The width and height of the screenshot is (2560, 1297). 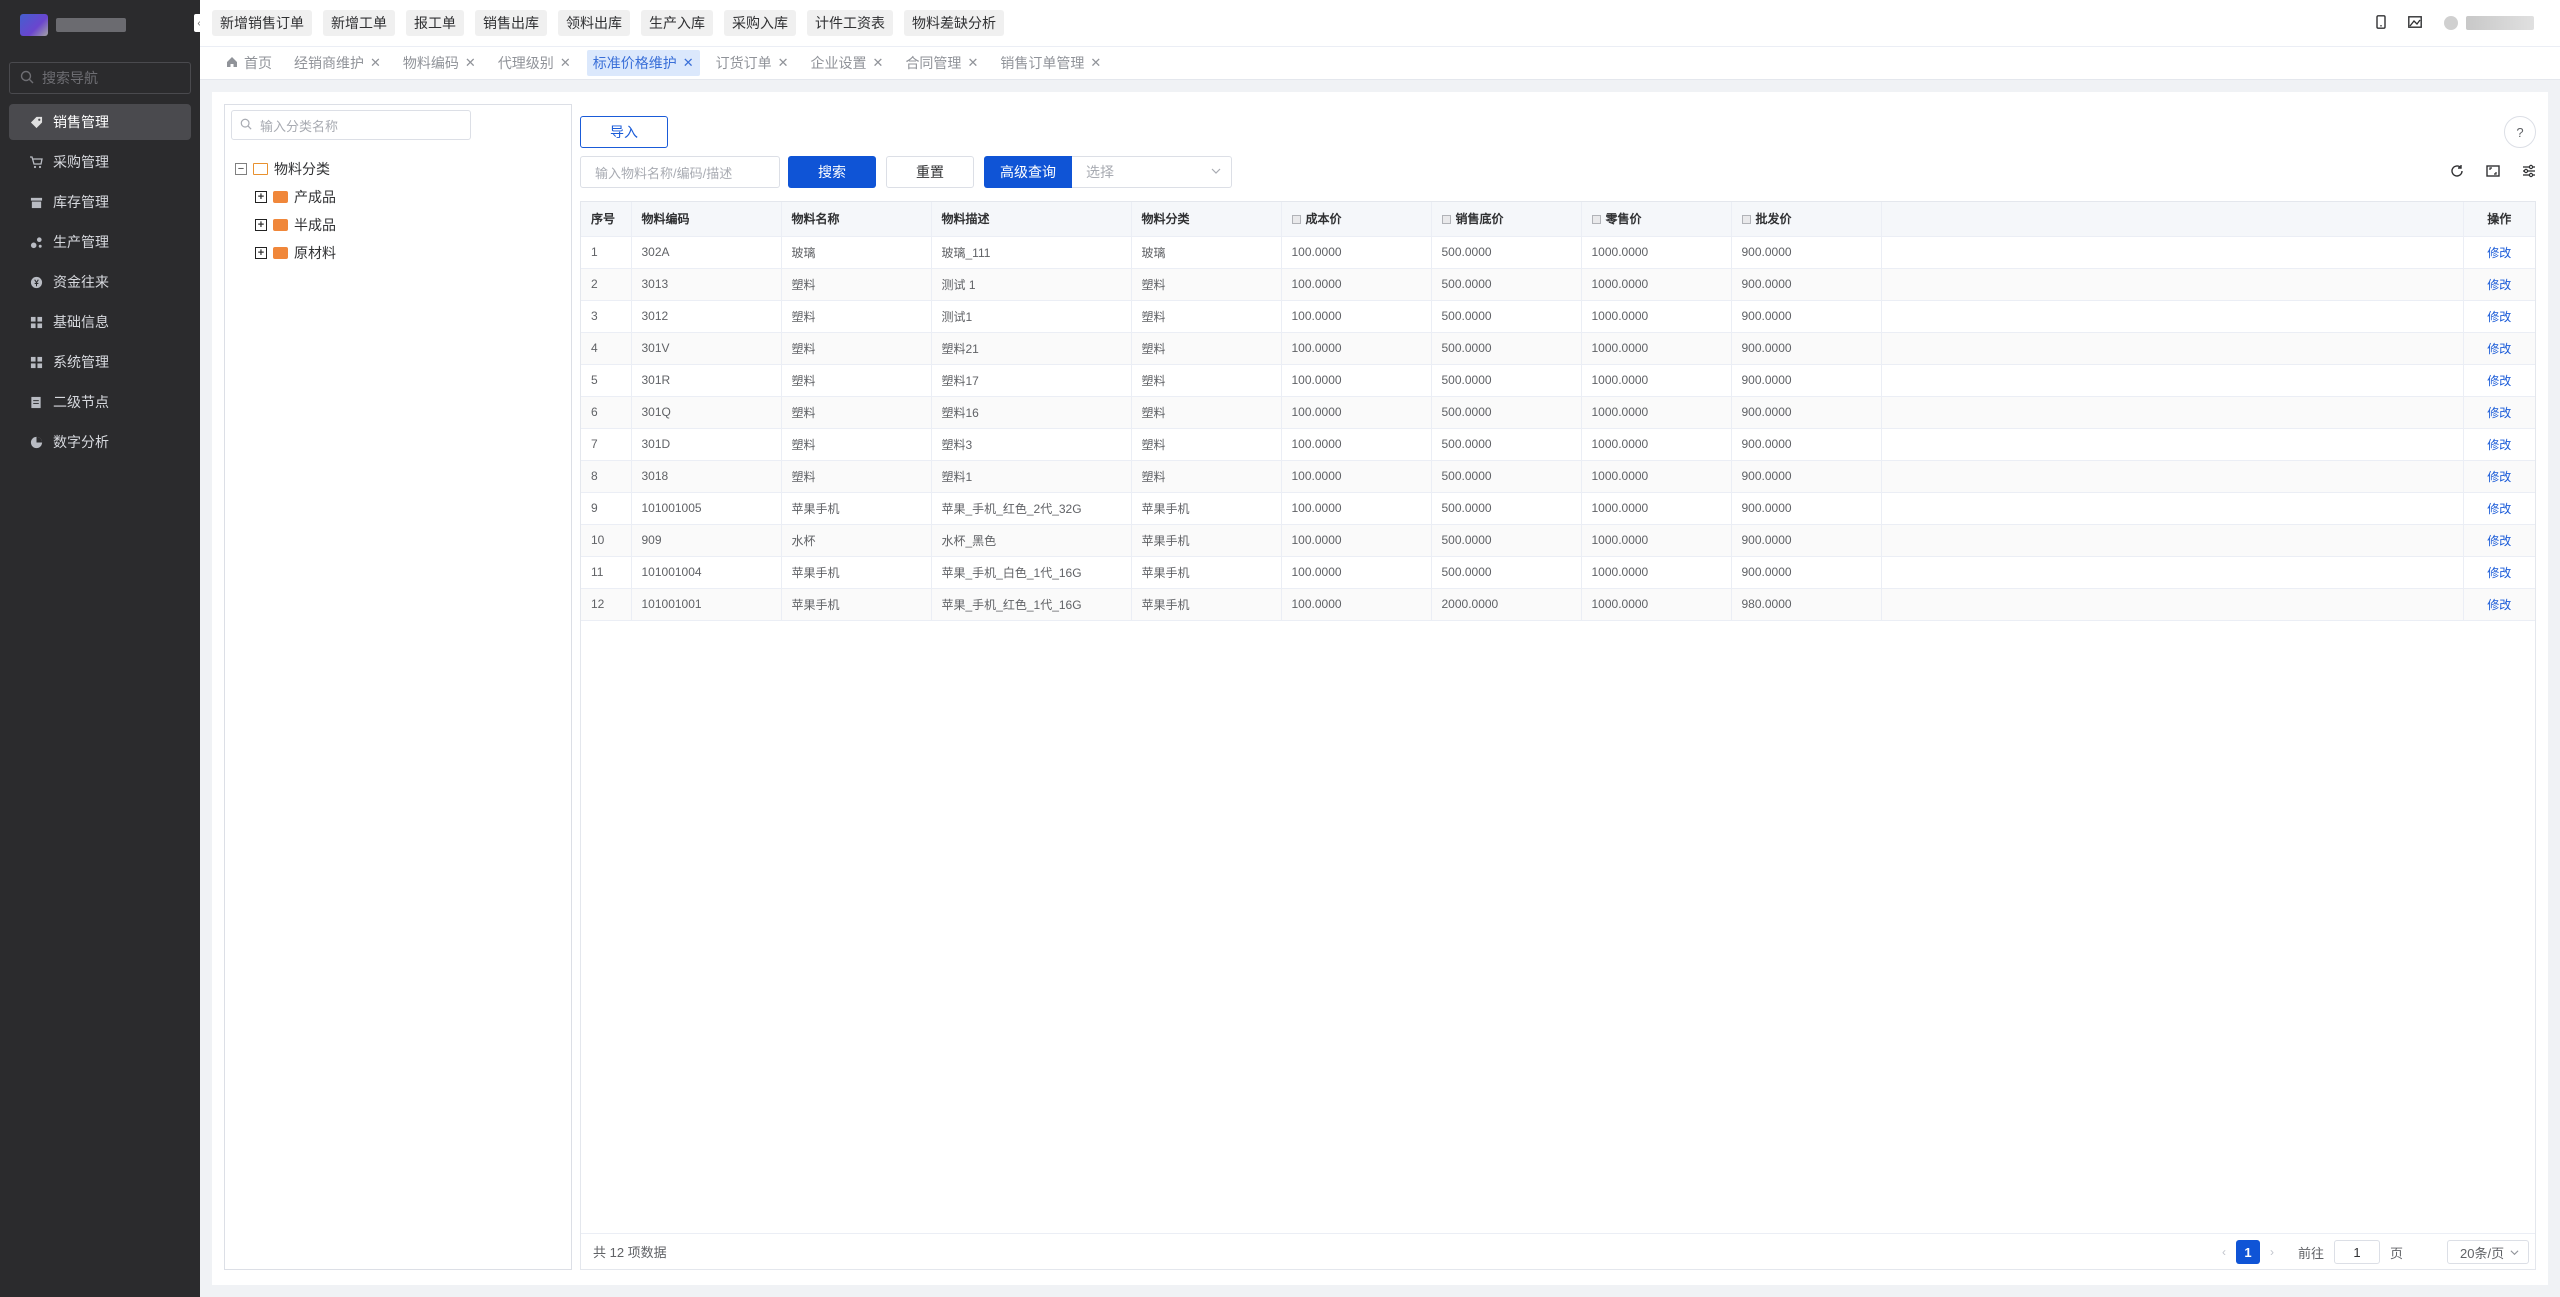 I want to click on query-select: 选择, so click(x=1152, y=172).